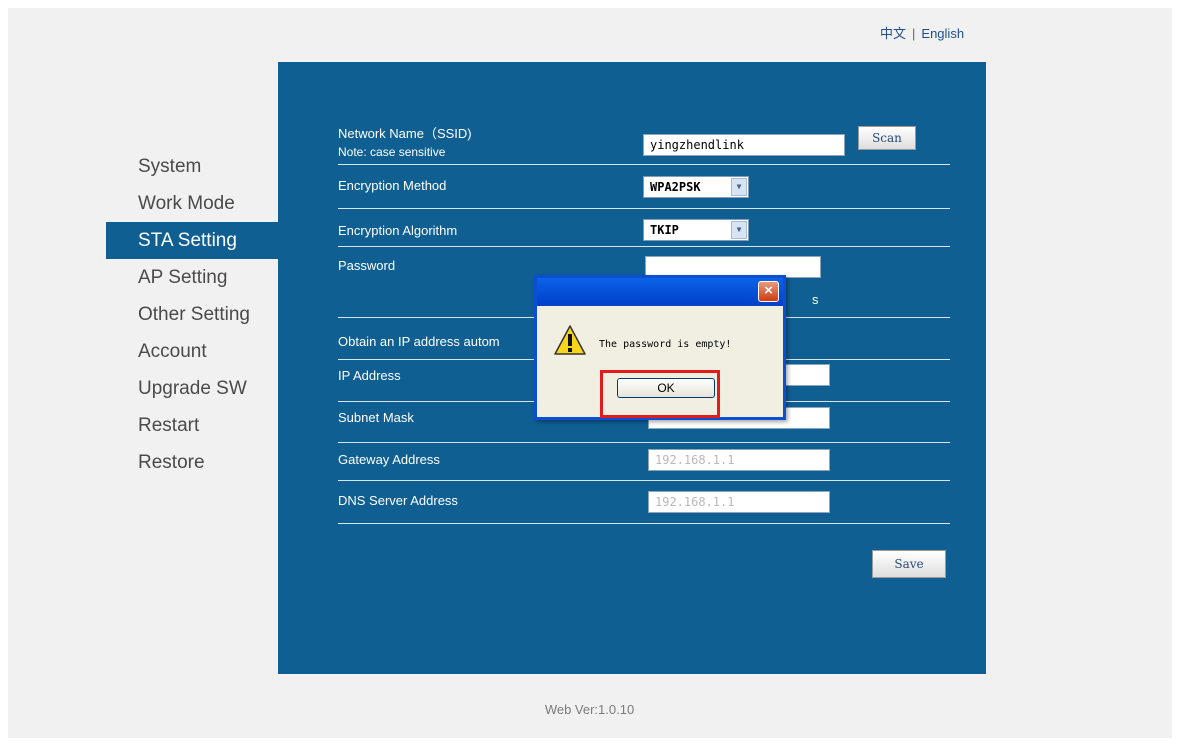  I want to click on sidebar-item-restore: Restore, so click(192, 462).